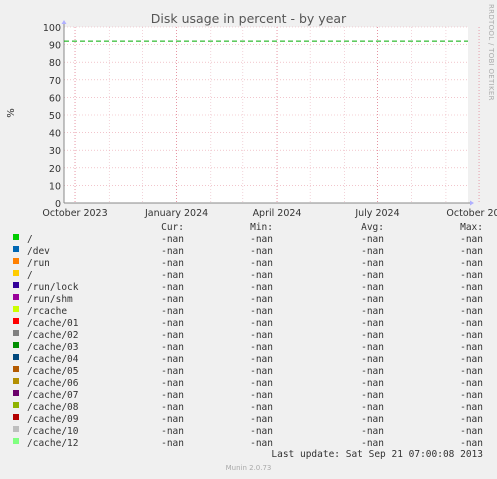 This screenshot has width=497, height=479. I want to click on y-tick-label: 80, so click(55, 63).